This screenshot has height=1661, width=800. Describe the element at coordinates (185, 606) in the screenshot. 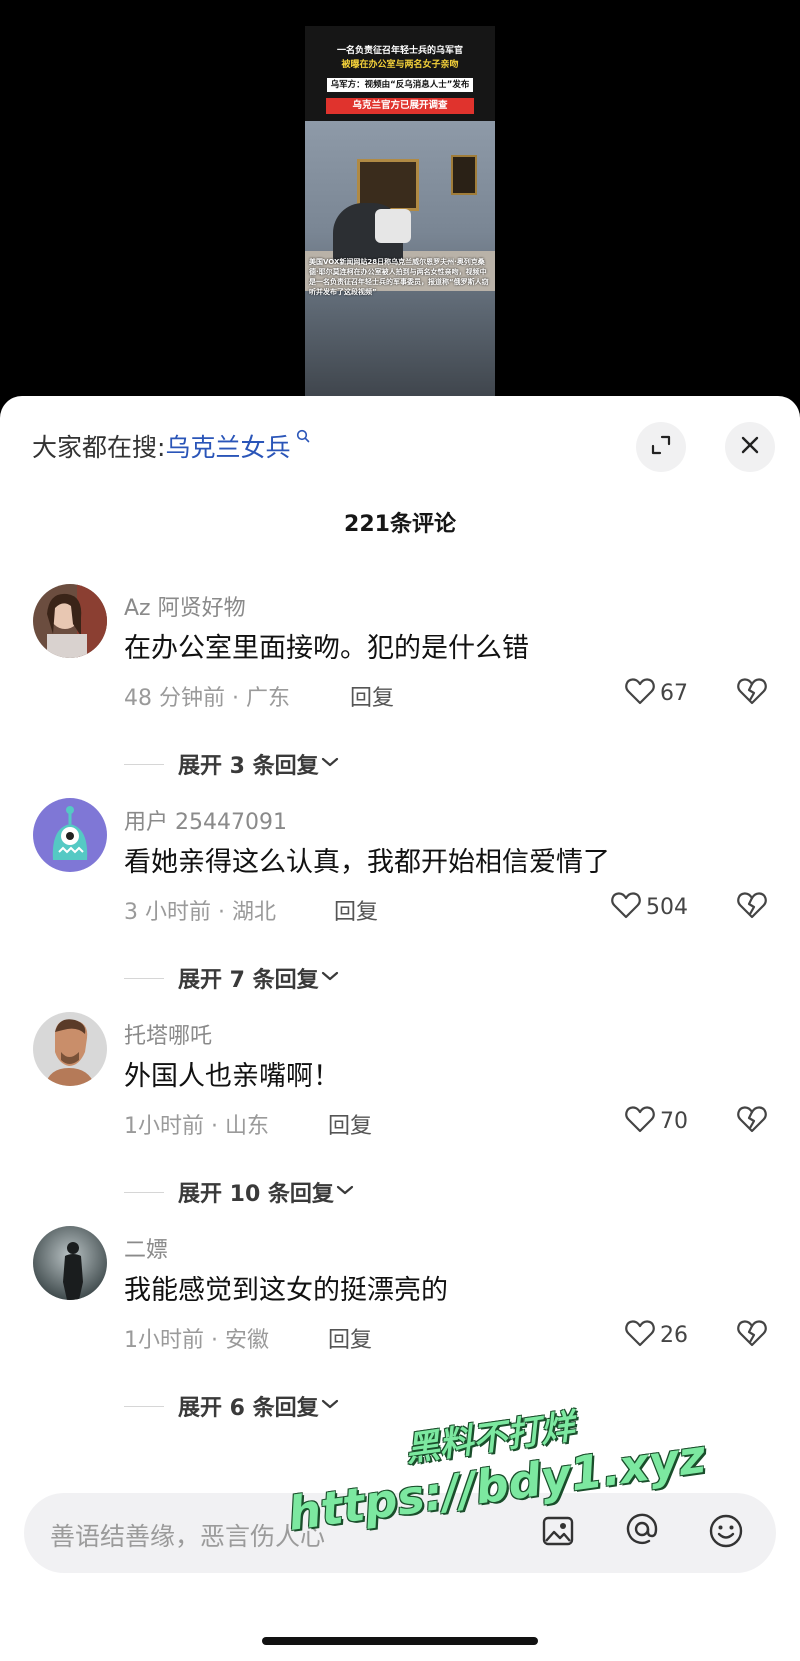

I see `comment-username: Az 阿贤好物` at that location.